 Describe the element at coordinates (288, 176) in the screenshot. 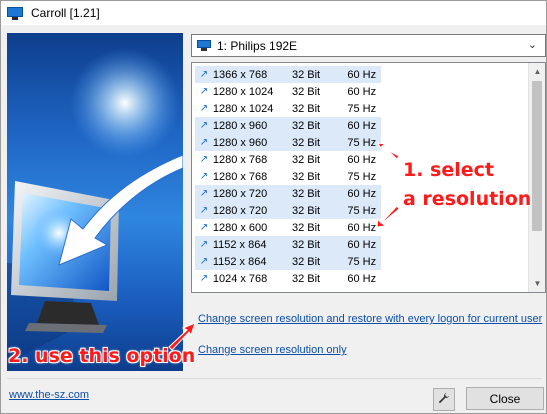

I see `resolution-row: ↗ 1280 x 768 32 Bit 75 Hz` at that location.